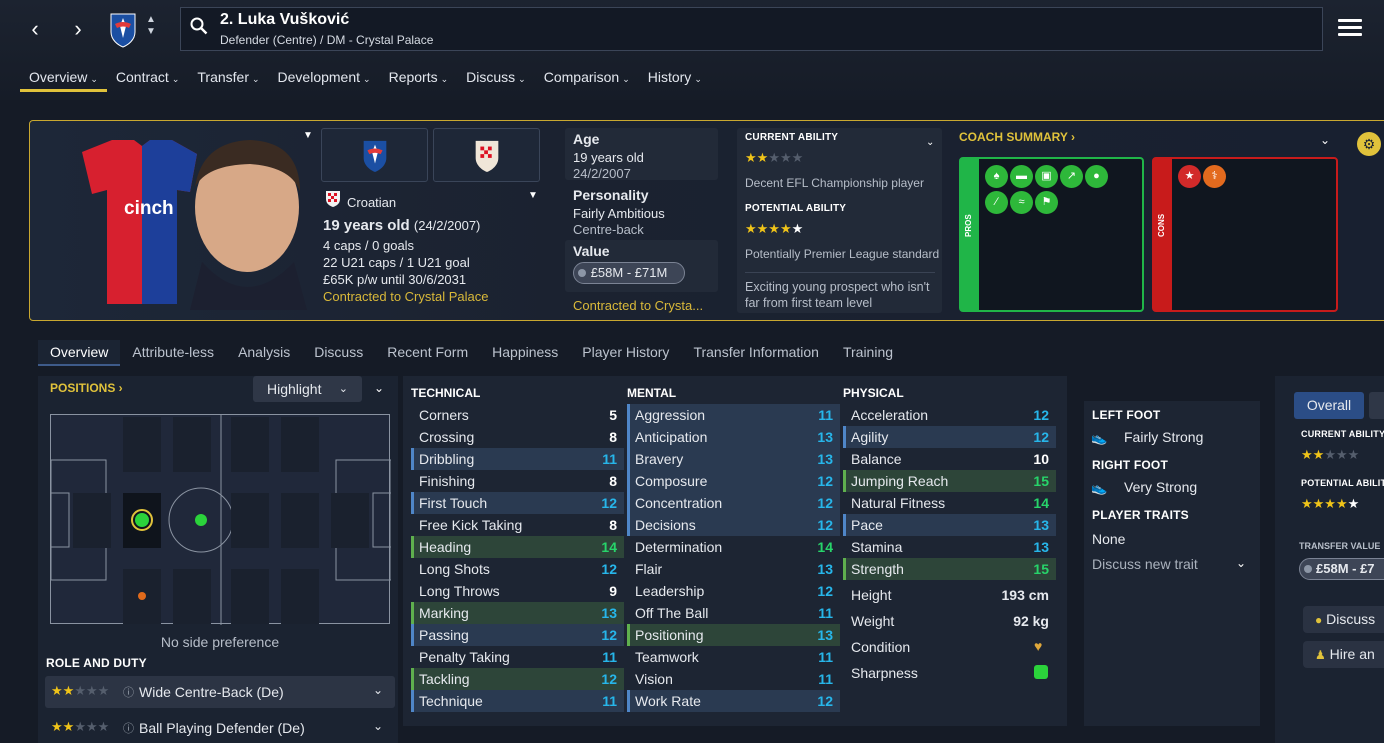  Describe the element at coordinates (949, 569) in the screenshot. I see `attribute-row: Strength 15` at that location.